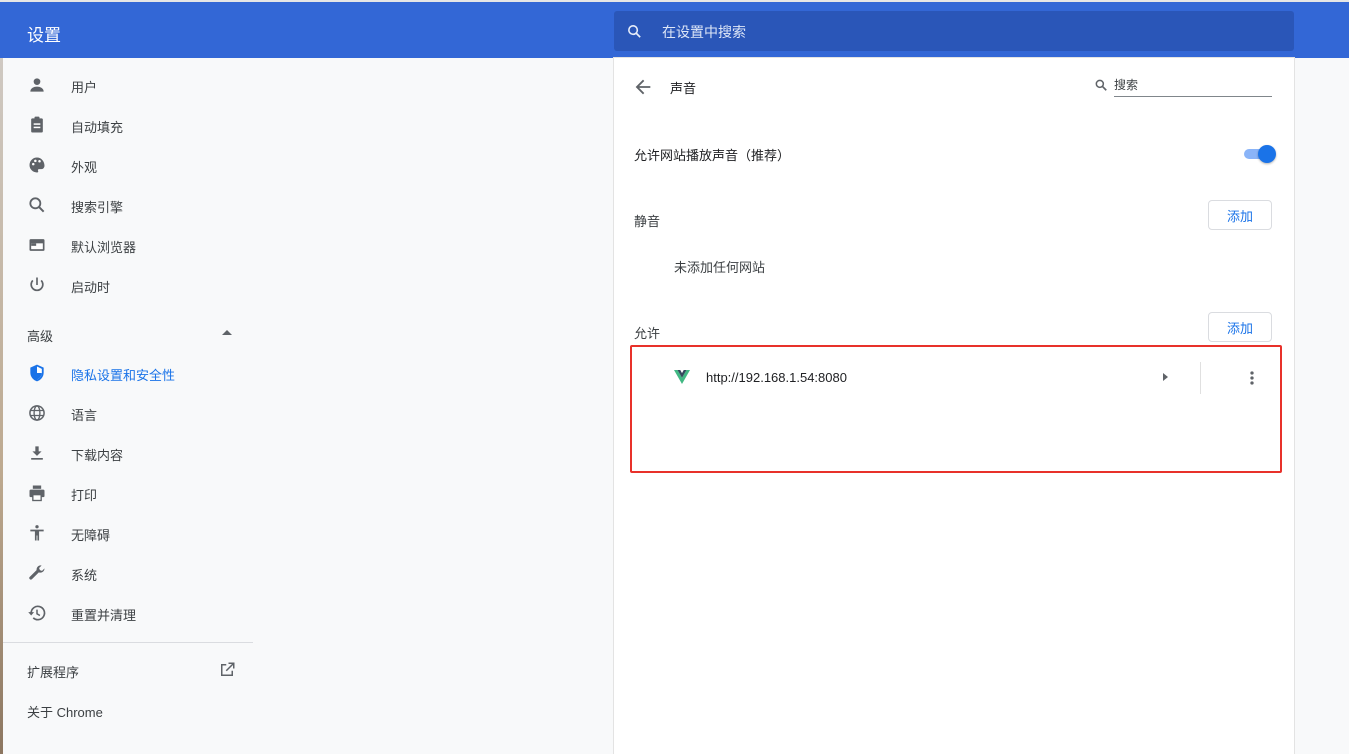 This screenshot has height=754, width=1349. I want to click on sidebar-item-about-chrome: 关于 Chrome, so click(128, 710).